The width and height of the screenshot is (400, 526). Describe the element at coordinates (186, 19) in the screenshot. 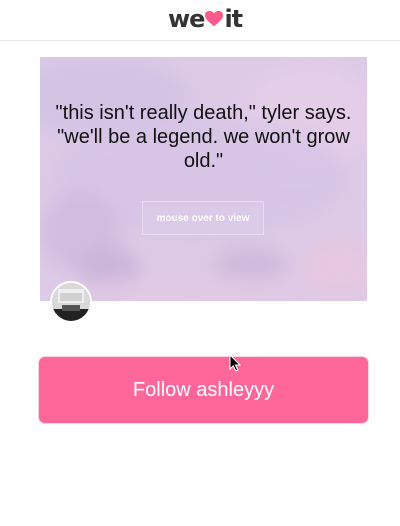

I see `logo-text-we: we` at that location.